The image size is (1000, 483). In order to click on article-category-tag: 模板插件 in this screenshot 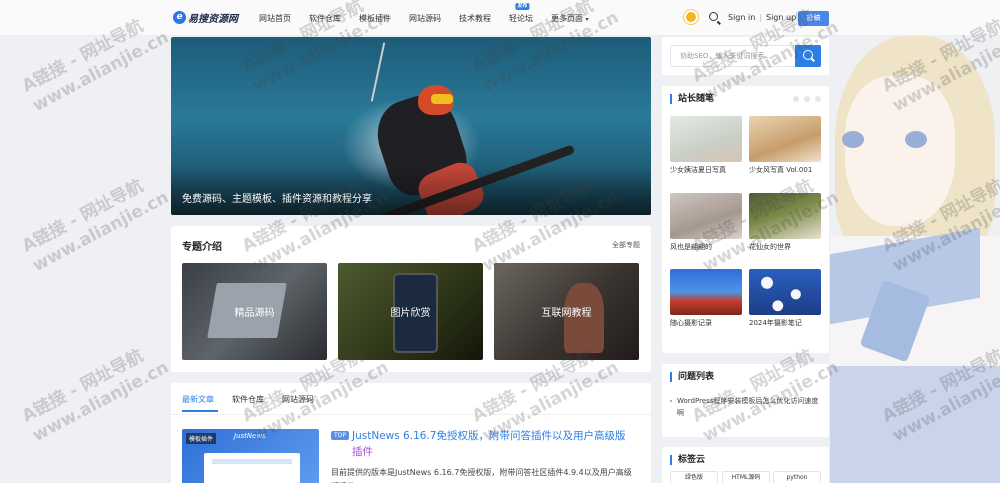, I will do `click(201, 438)`.